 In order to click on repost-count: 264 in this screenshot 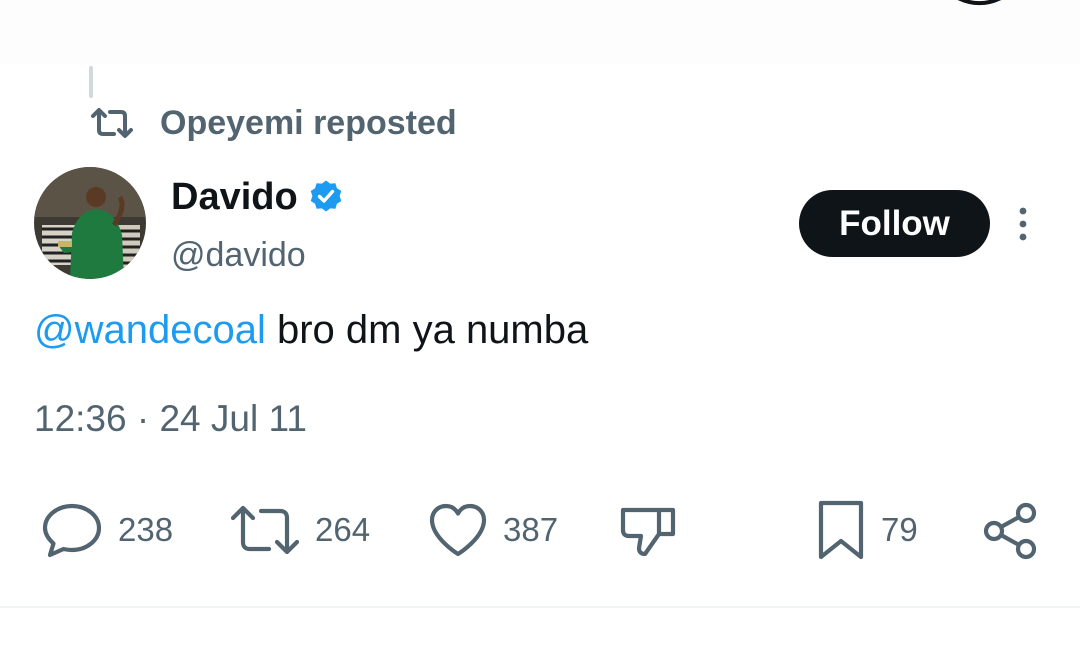, I will do `click(343, 529)`.